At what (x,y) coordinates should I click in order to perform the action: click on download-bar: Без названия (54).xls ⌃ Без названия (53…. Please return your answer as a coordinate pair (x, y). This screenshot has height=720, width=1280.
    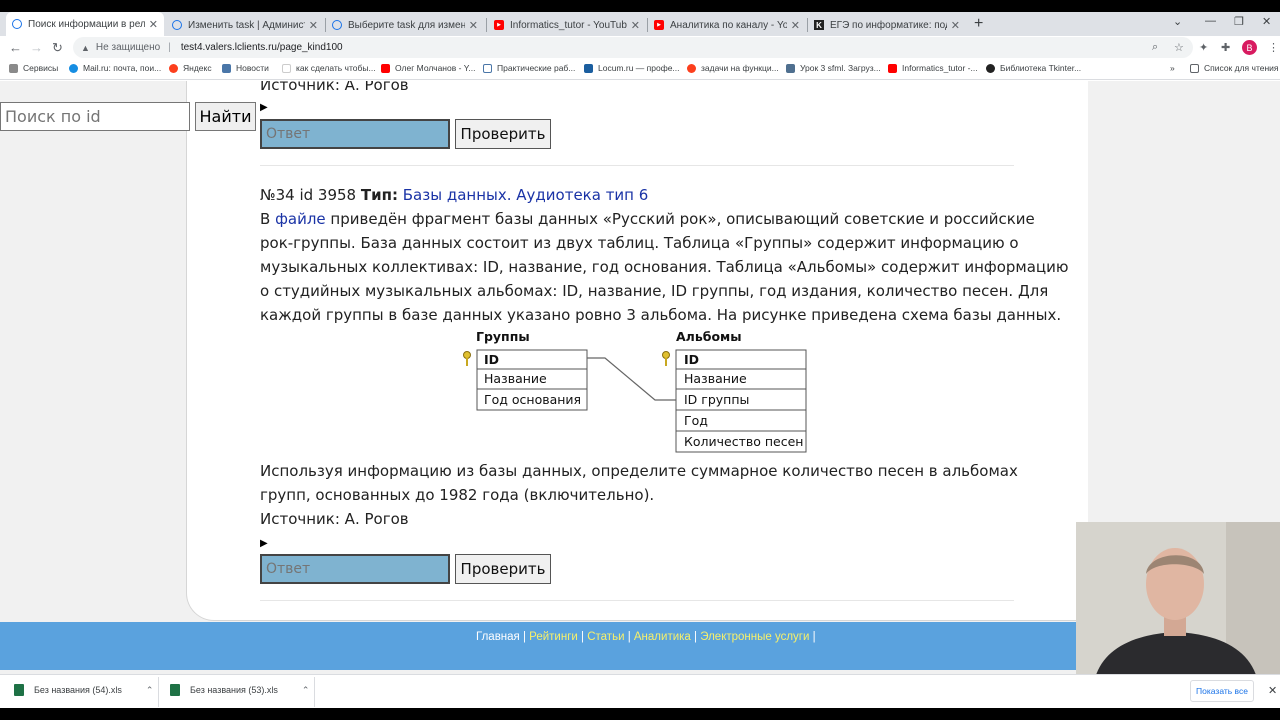
    Looking at the image, I should click on (640, 691).